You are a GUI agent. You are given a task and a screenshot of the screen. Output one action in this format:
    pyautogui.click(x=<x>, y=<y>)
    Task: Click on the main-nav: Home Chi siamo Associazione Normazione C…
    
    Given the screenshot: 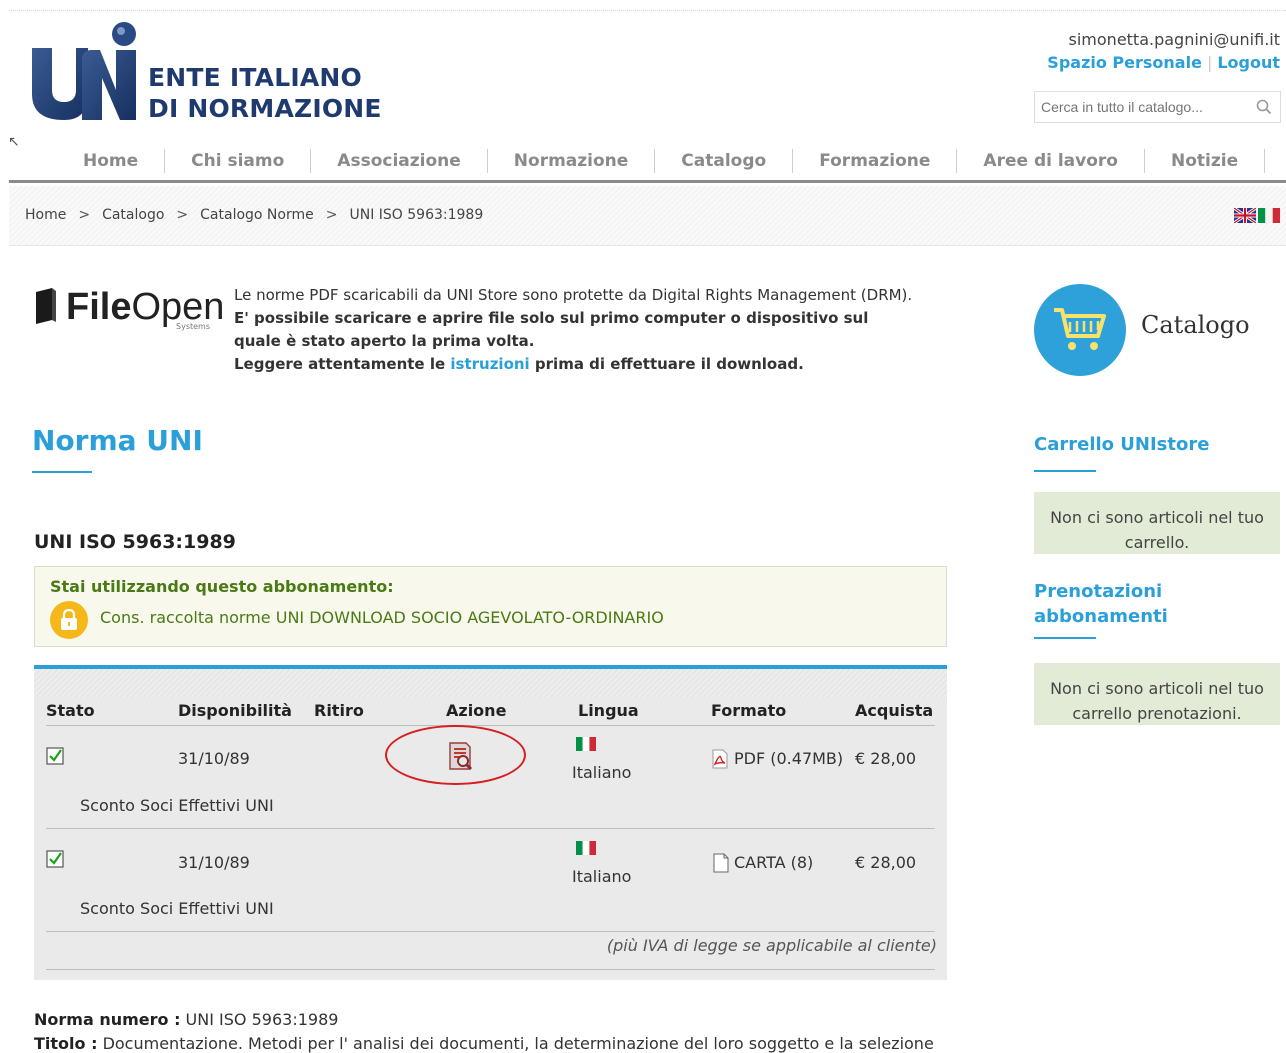 What is the action you would take?
    pyautogui.click(x=660, y=163)
    